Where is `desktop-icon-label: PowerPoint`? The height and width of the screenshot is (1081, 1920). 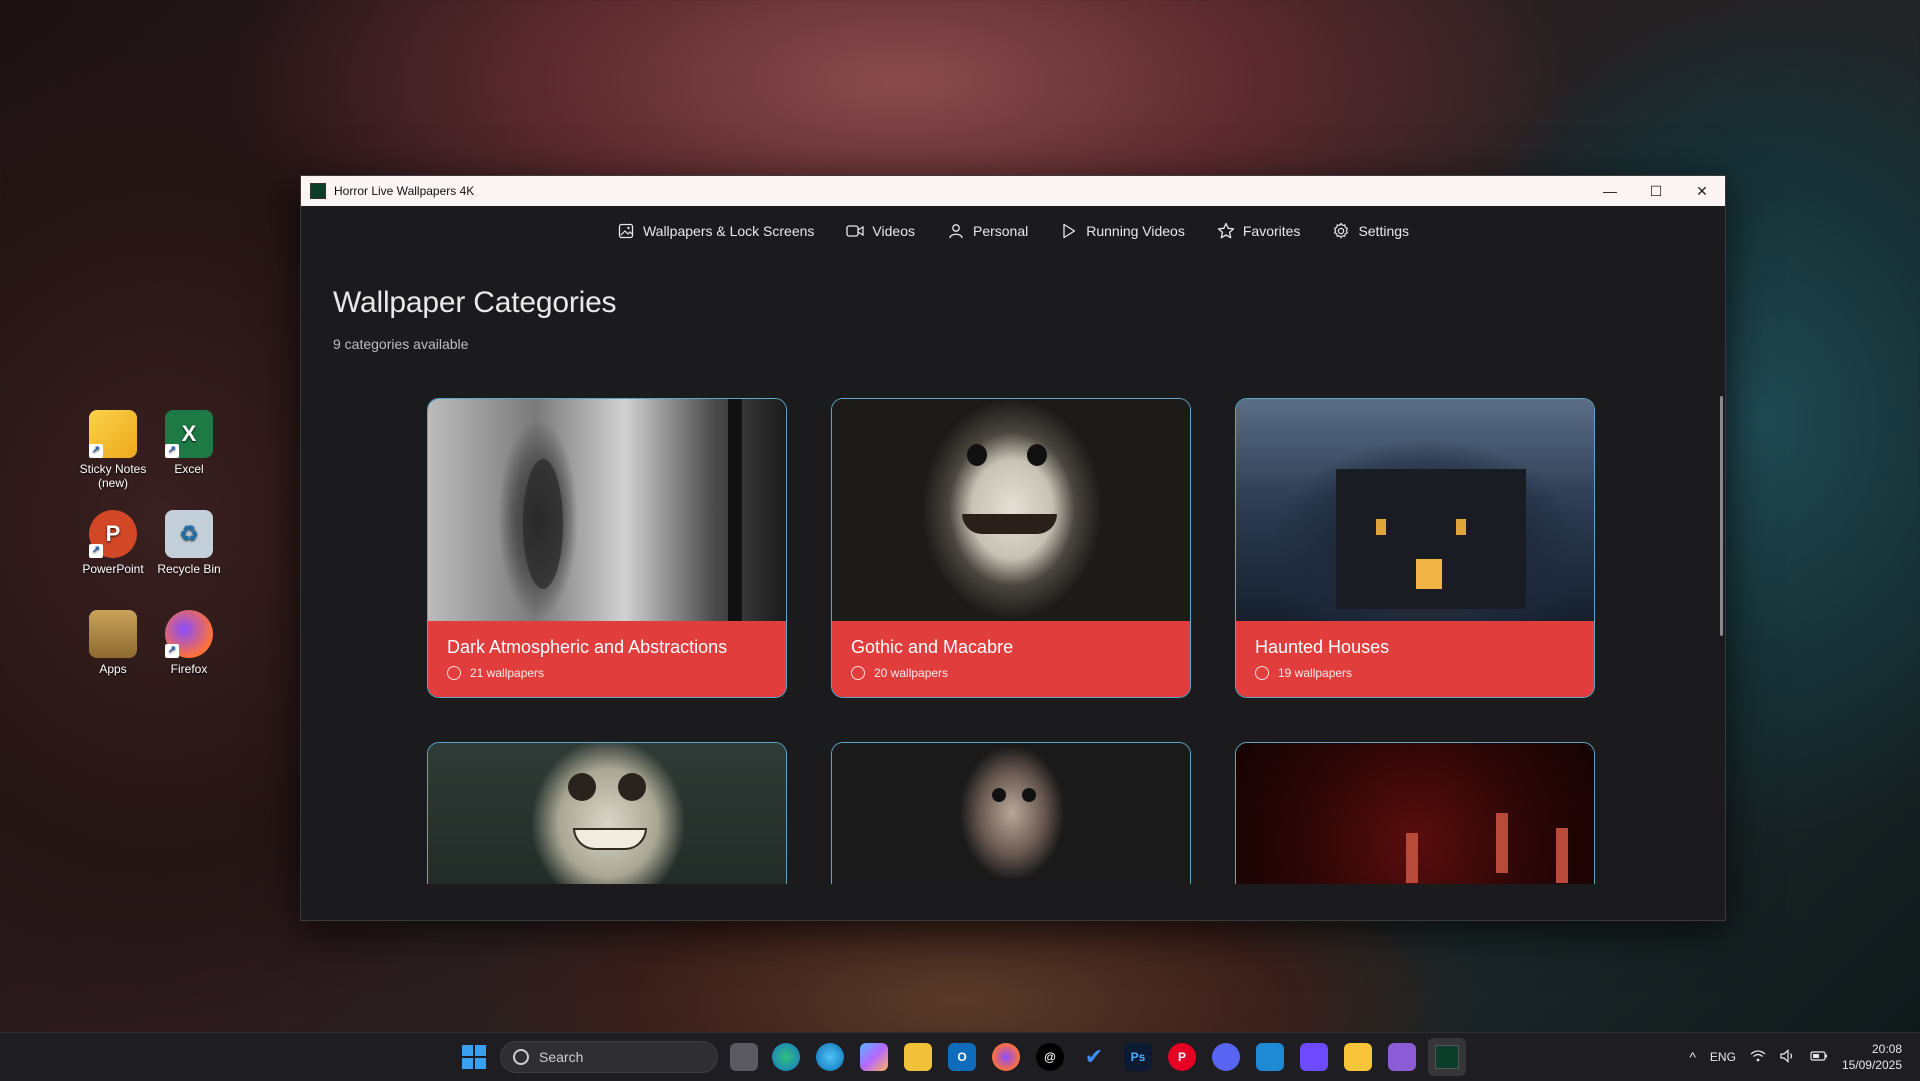
desktop-icon-label: PowerPoint is located at coordinates (113, 569).